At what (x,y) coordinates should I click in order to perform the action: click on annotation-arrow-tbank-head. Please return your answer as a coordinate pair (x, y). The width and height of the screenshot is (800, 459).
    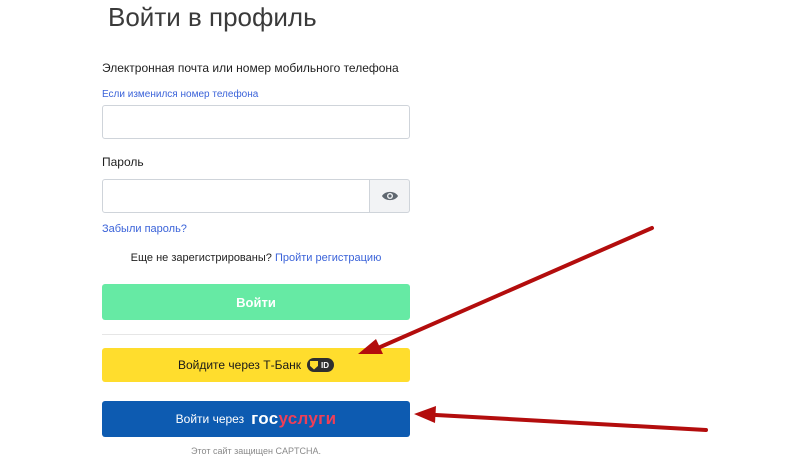
    Looking at the image, I should click on (370, 346).